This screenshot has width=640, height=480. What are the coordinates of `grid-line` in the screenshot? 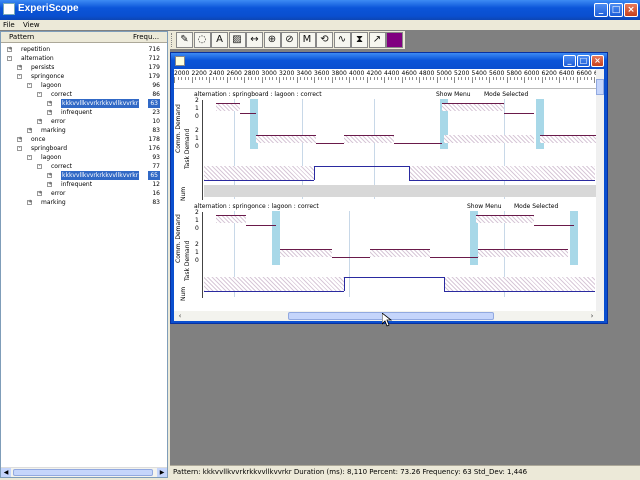 It's located at (349, 254).